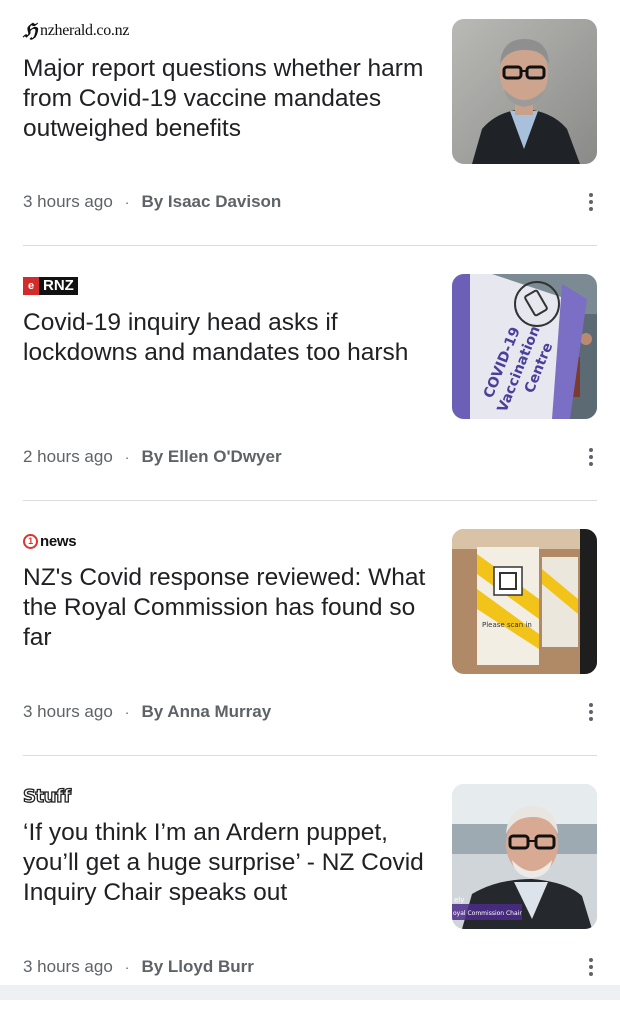  I want to click on article-meta: 3 hours ago · By Anna Murray, so click(147, 712).